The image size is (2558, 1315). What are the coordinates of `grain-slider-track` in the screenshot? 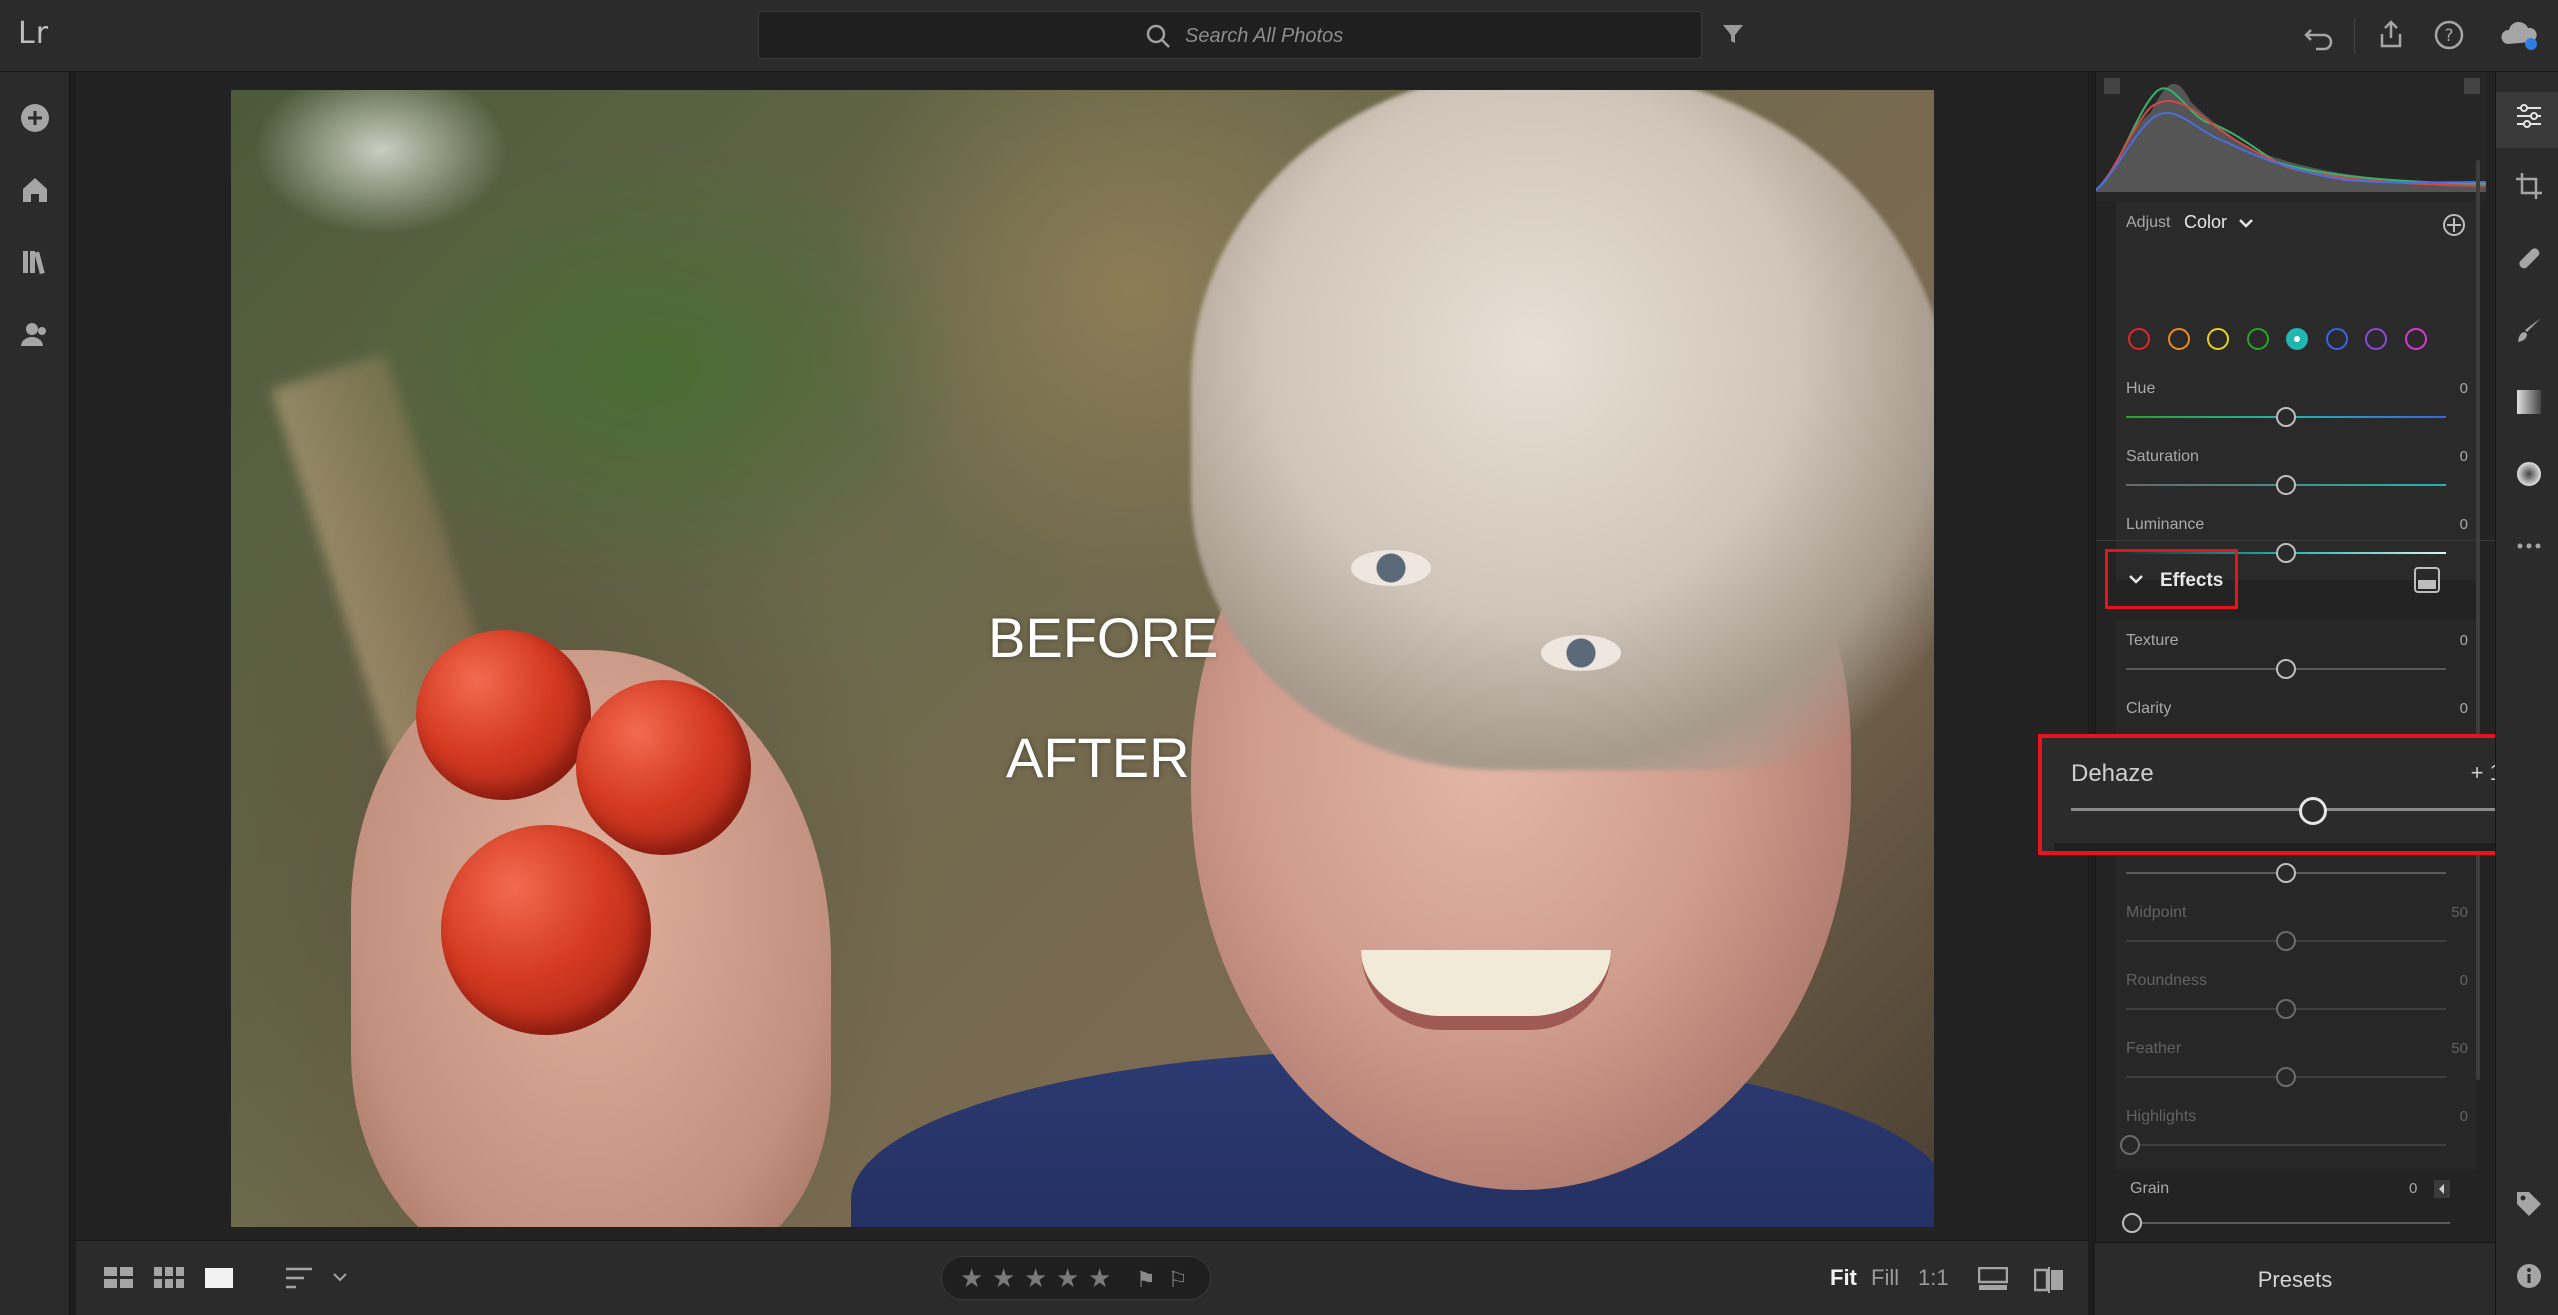 It's located at (2290, 1223).